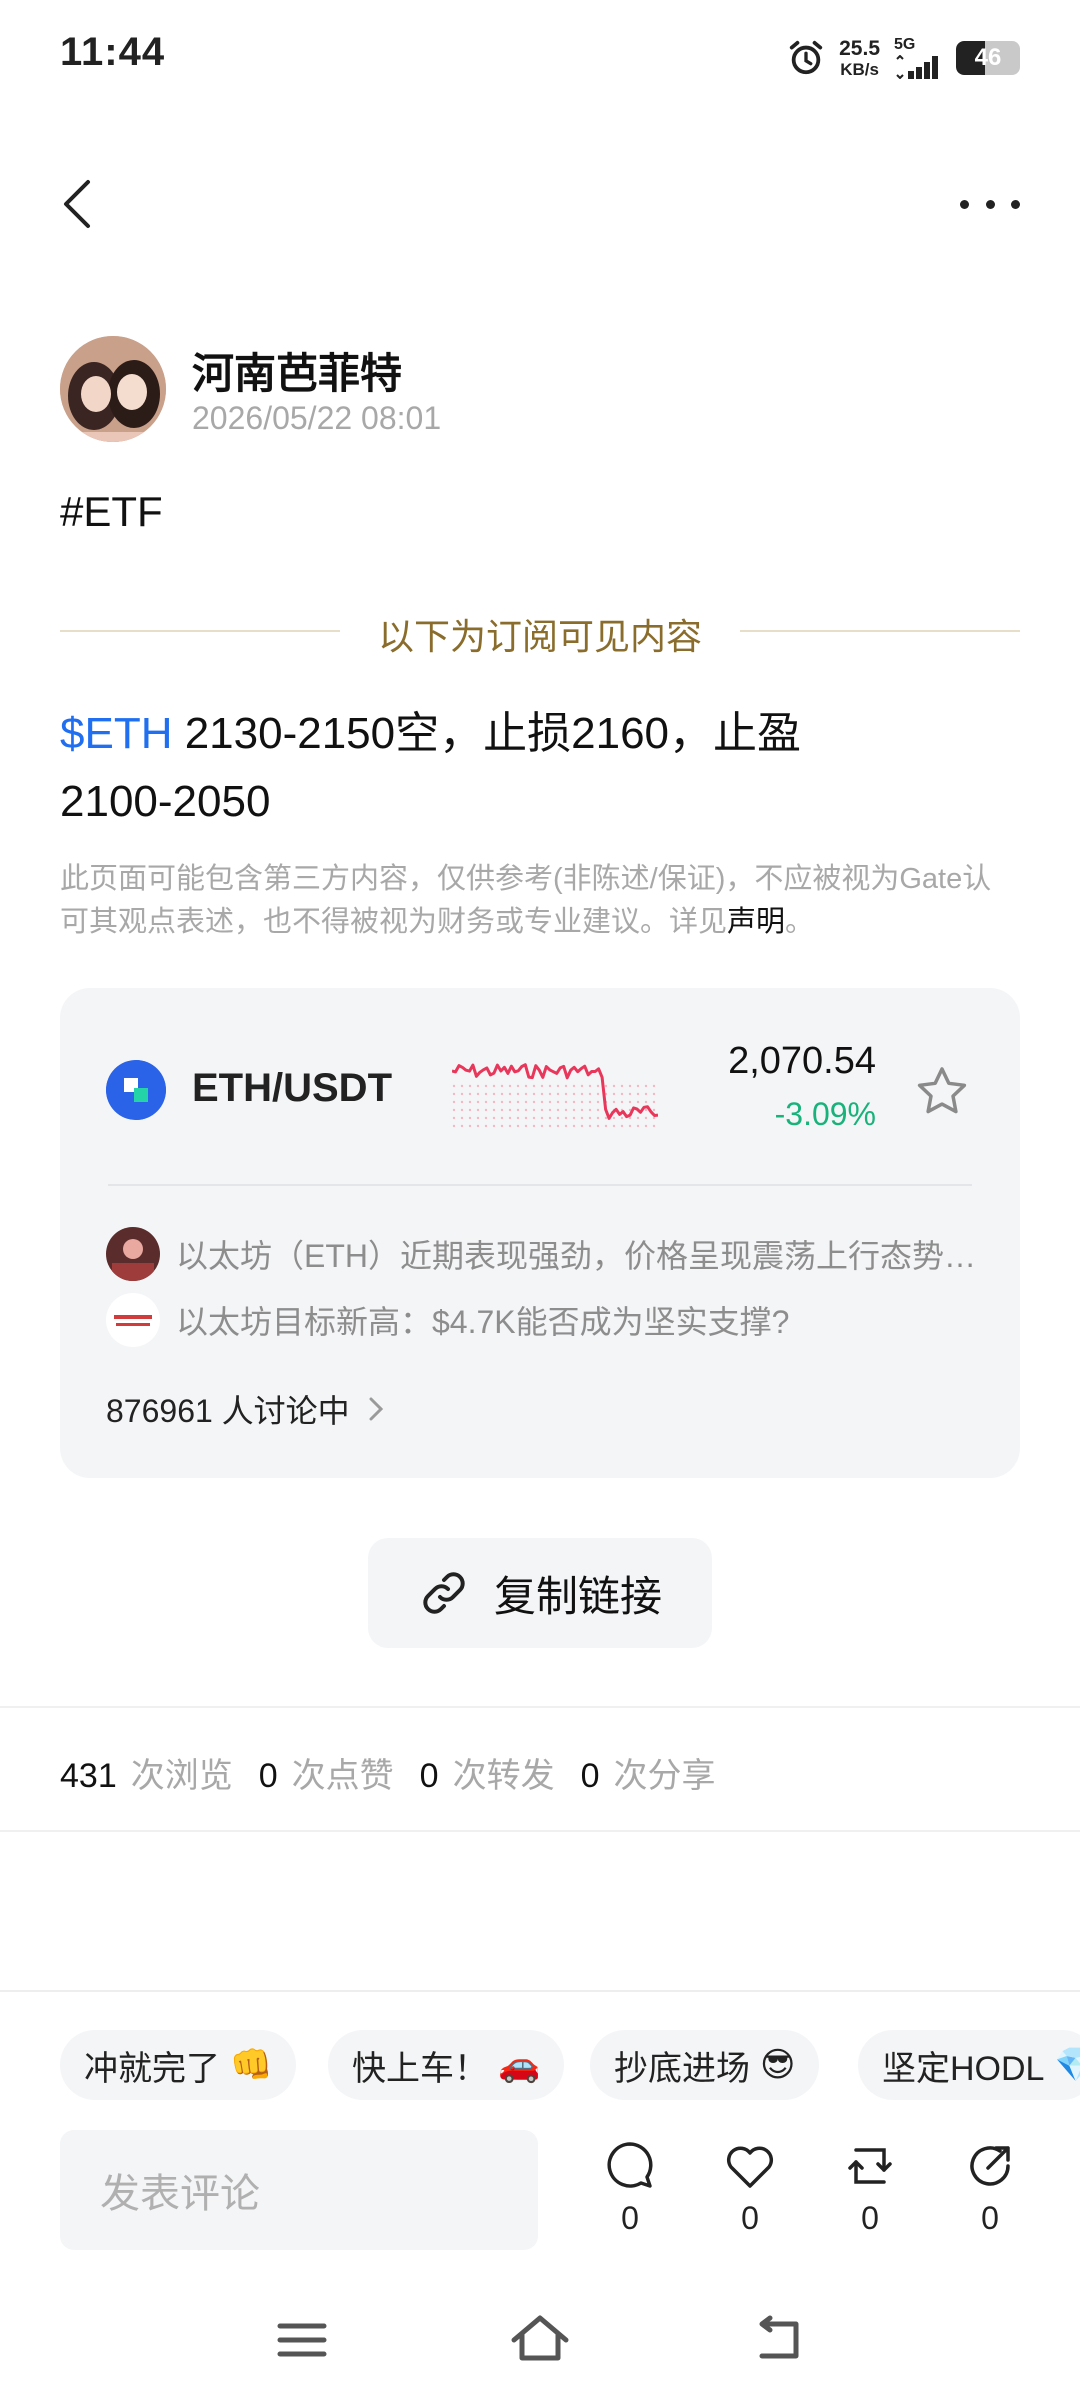 The image size is (1080, 2400). I want to click on menu-icon, so click(302, 2340).